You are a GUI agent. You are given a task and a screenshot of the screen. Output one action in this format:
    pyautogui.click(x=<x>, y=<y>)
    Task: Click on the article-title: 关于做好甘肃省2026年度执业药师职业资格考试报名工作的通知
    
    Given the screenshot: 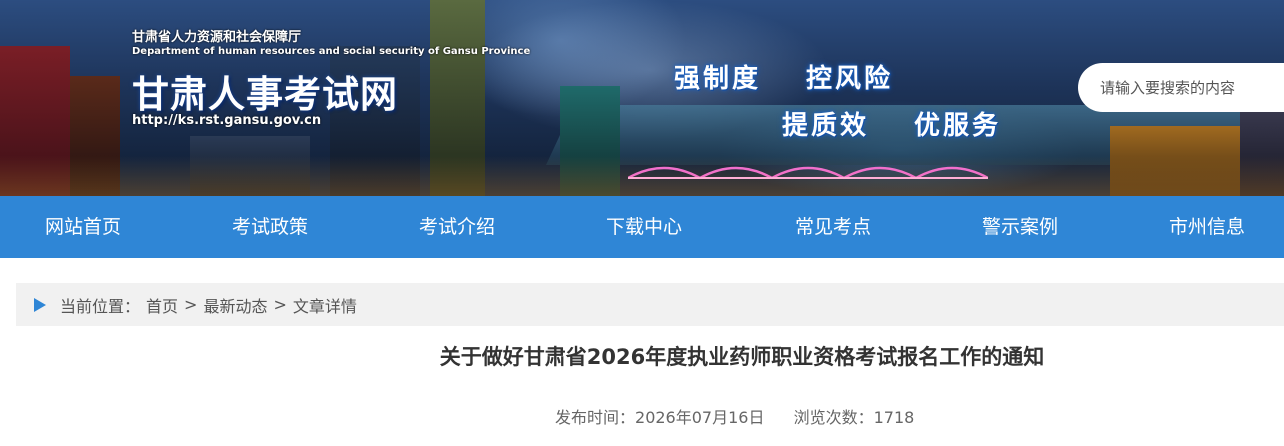 What is the action you would take?
    pyautogui.click(x=742, y=357)
    